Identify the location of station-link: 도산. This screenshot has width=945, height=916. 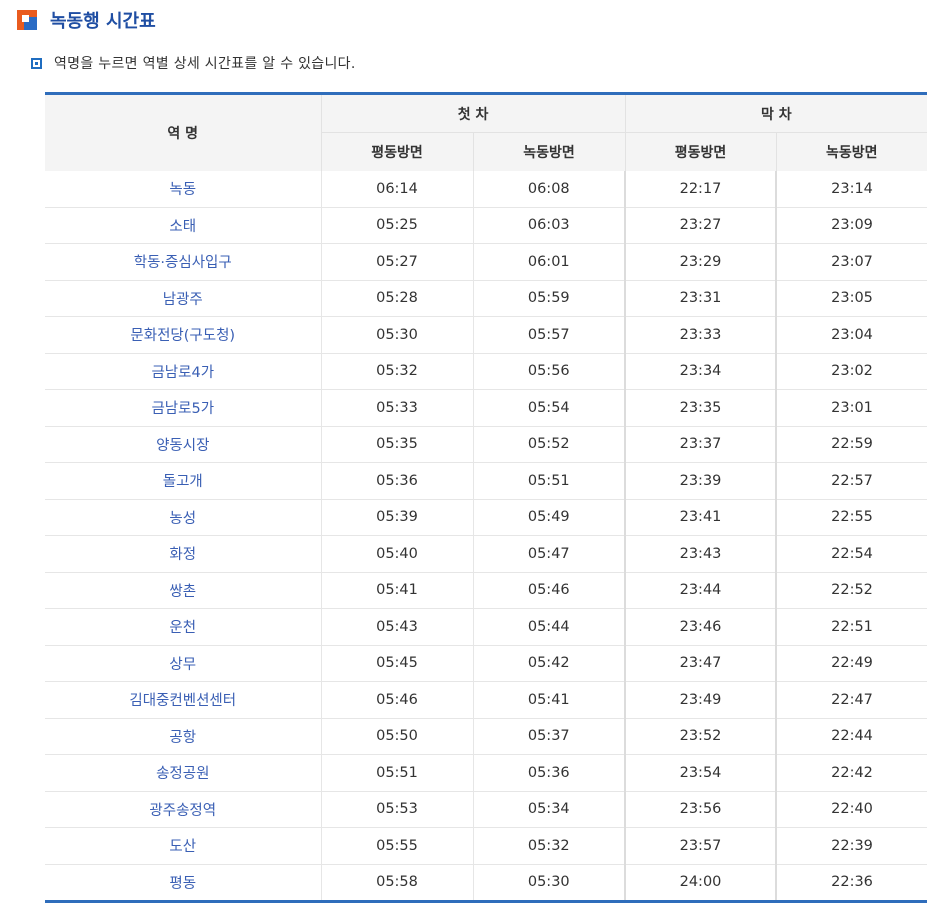
(183, 846).